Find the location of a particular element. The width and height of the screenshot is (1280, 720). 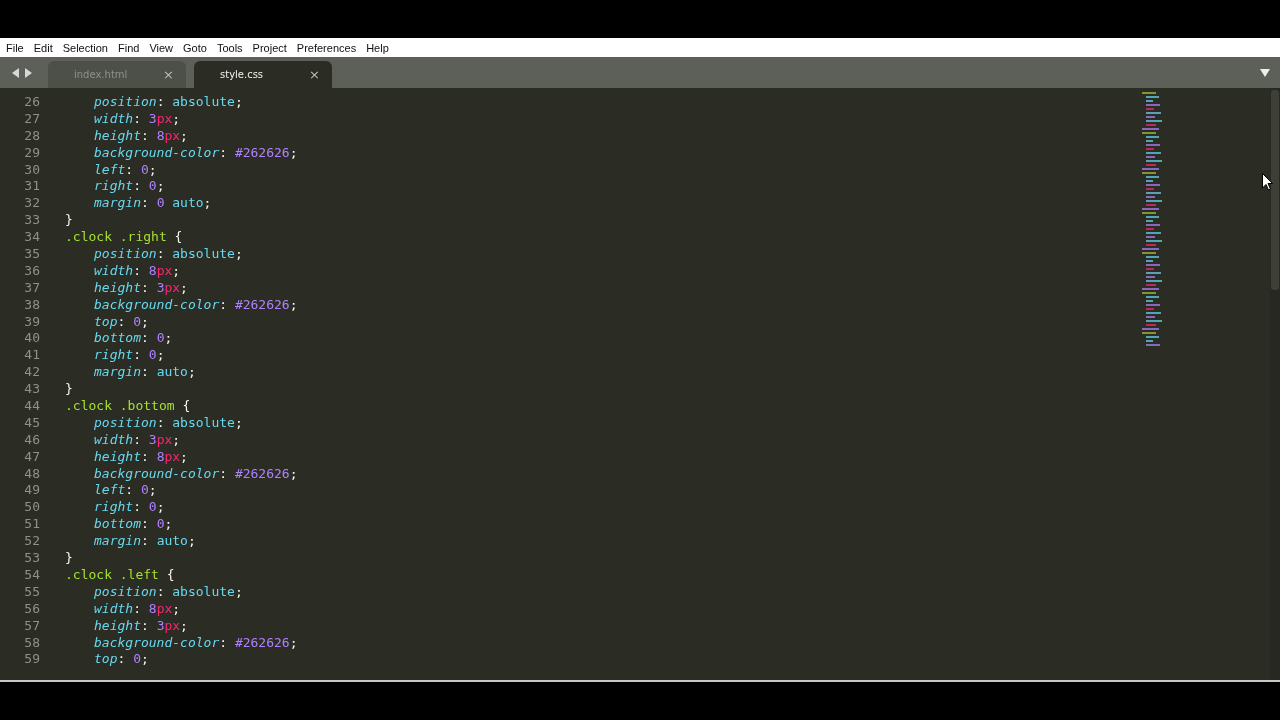

line-number: 30 is located at coordinates (31, 170).